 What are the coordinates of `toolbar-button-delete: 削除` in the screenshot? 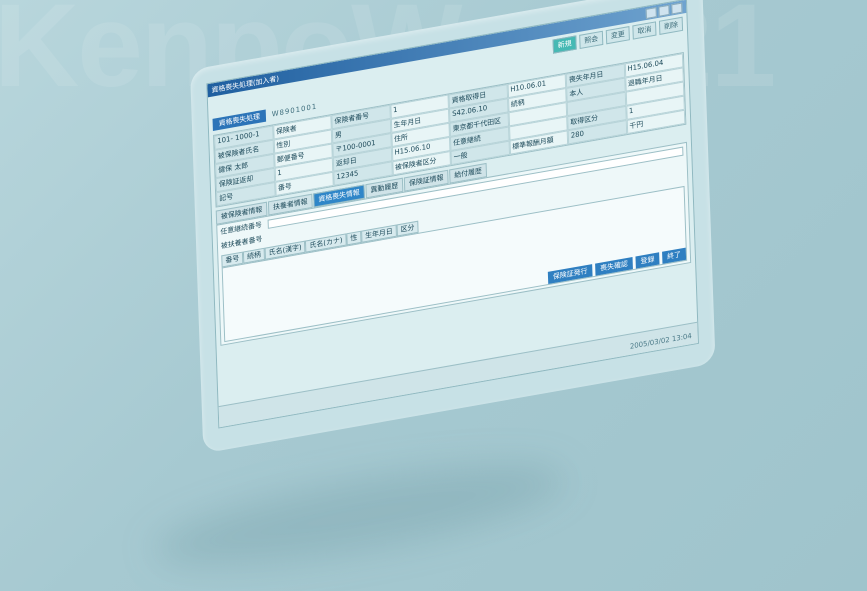 It's located at (671, 25).